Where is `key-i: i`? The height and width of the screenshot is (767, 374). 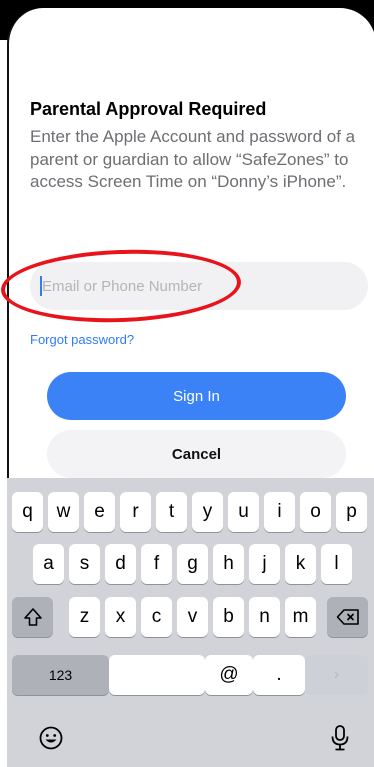 key-i: i is located at coordinates (279, 512).